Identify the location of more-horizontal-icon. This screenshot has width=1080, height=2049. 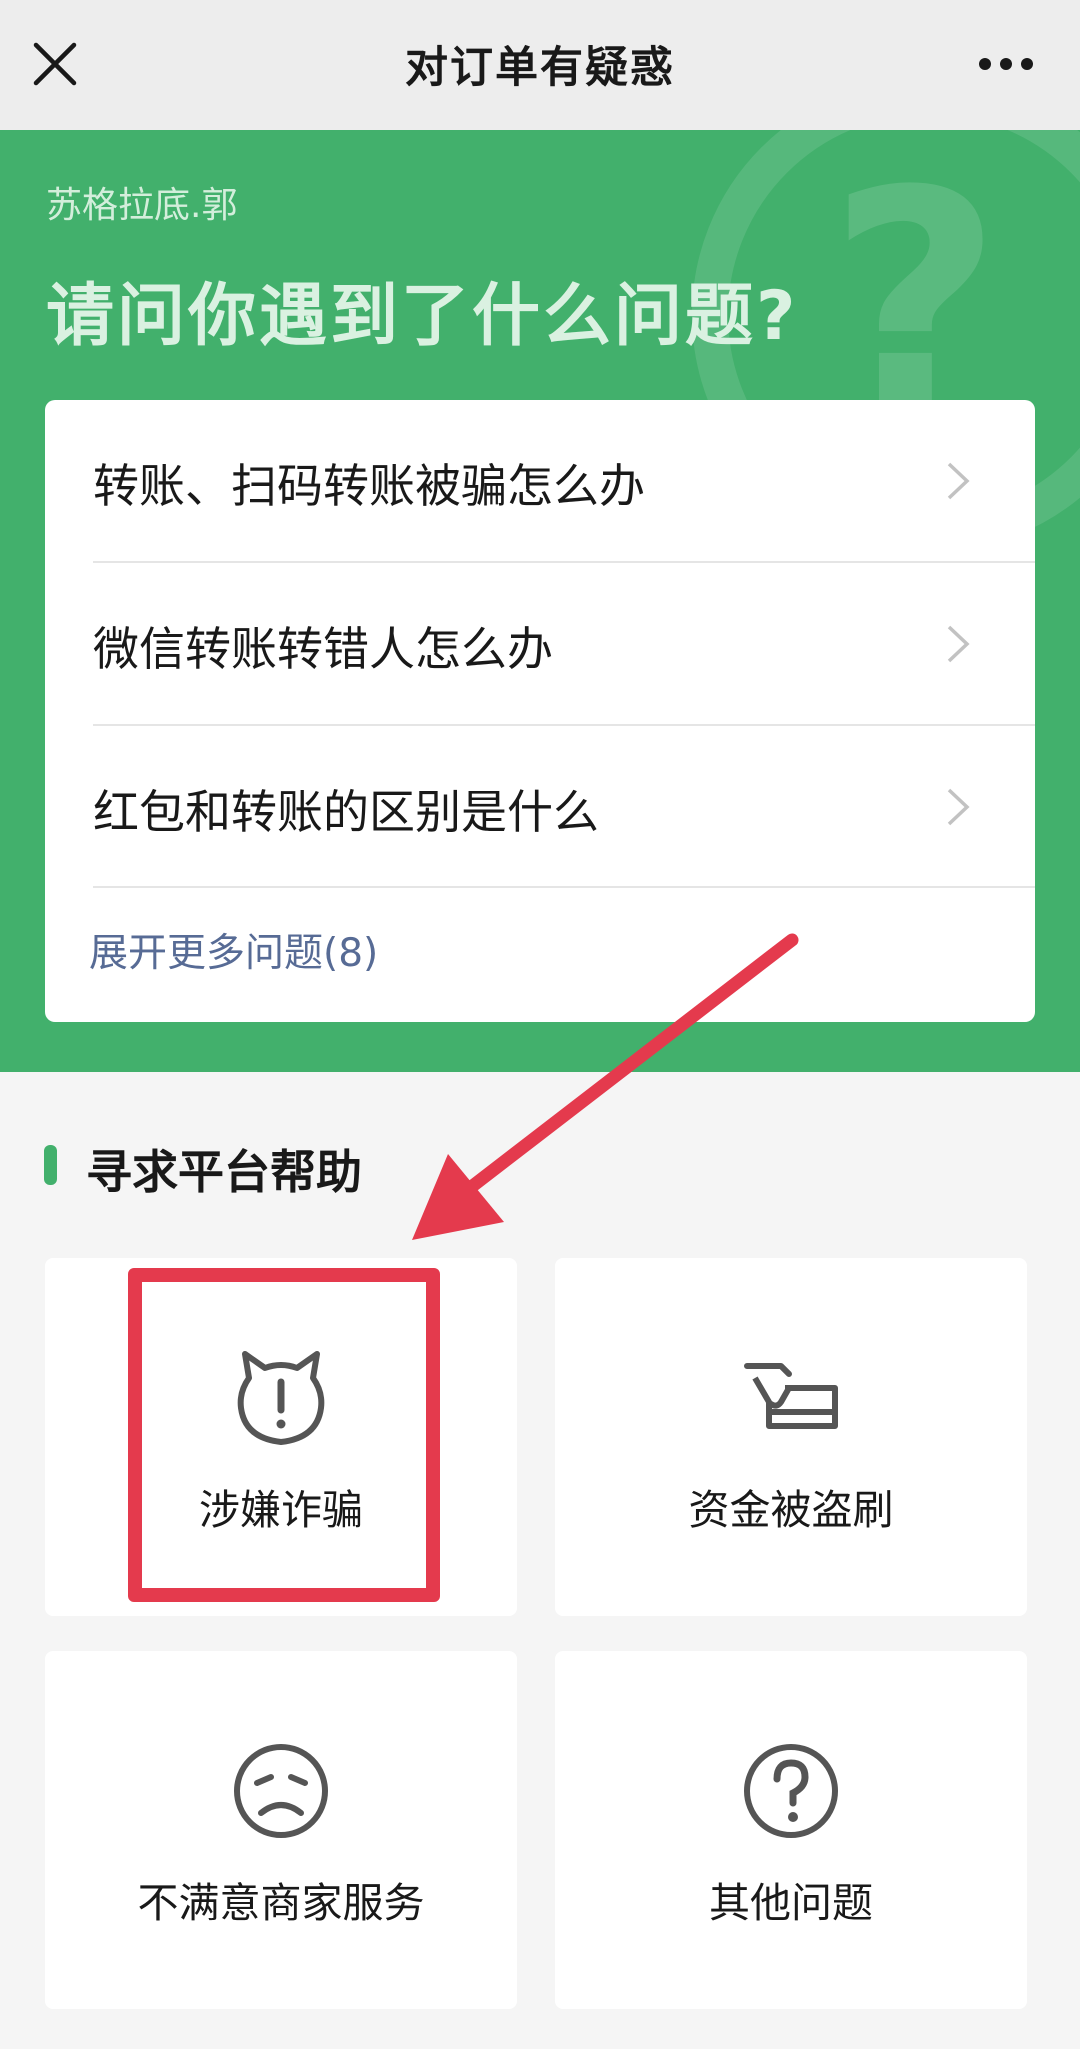
(1006, 64).